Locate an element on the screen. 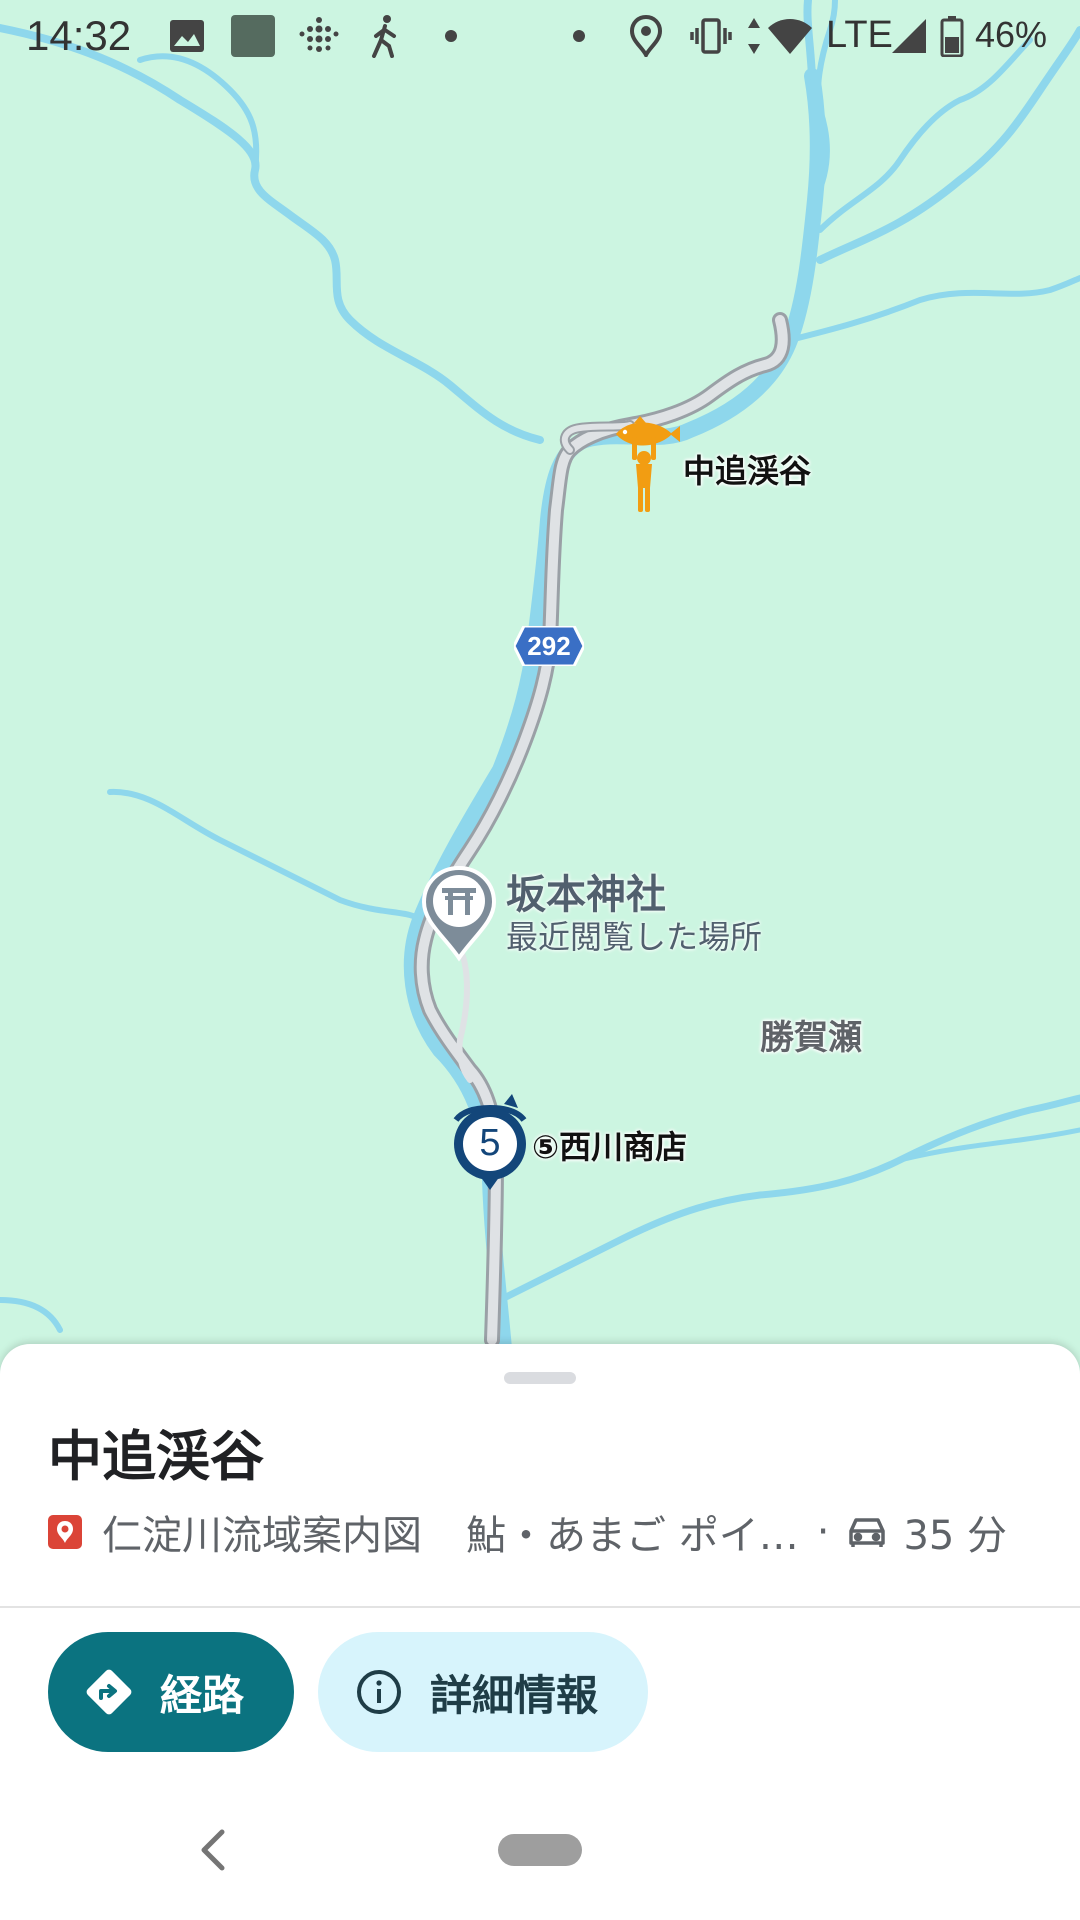 The width and height of the screenshot is (1080, 1920). home-pill is located at coordinates (540, 1850).